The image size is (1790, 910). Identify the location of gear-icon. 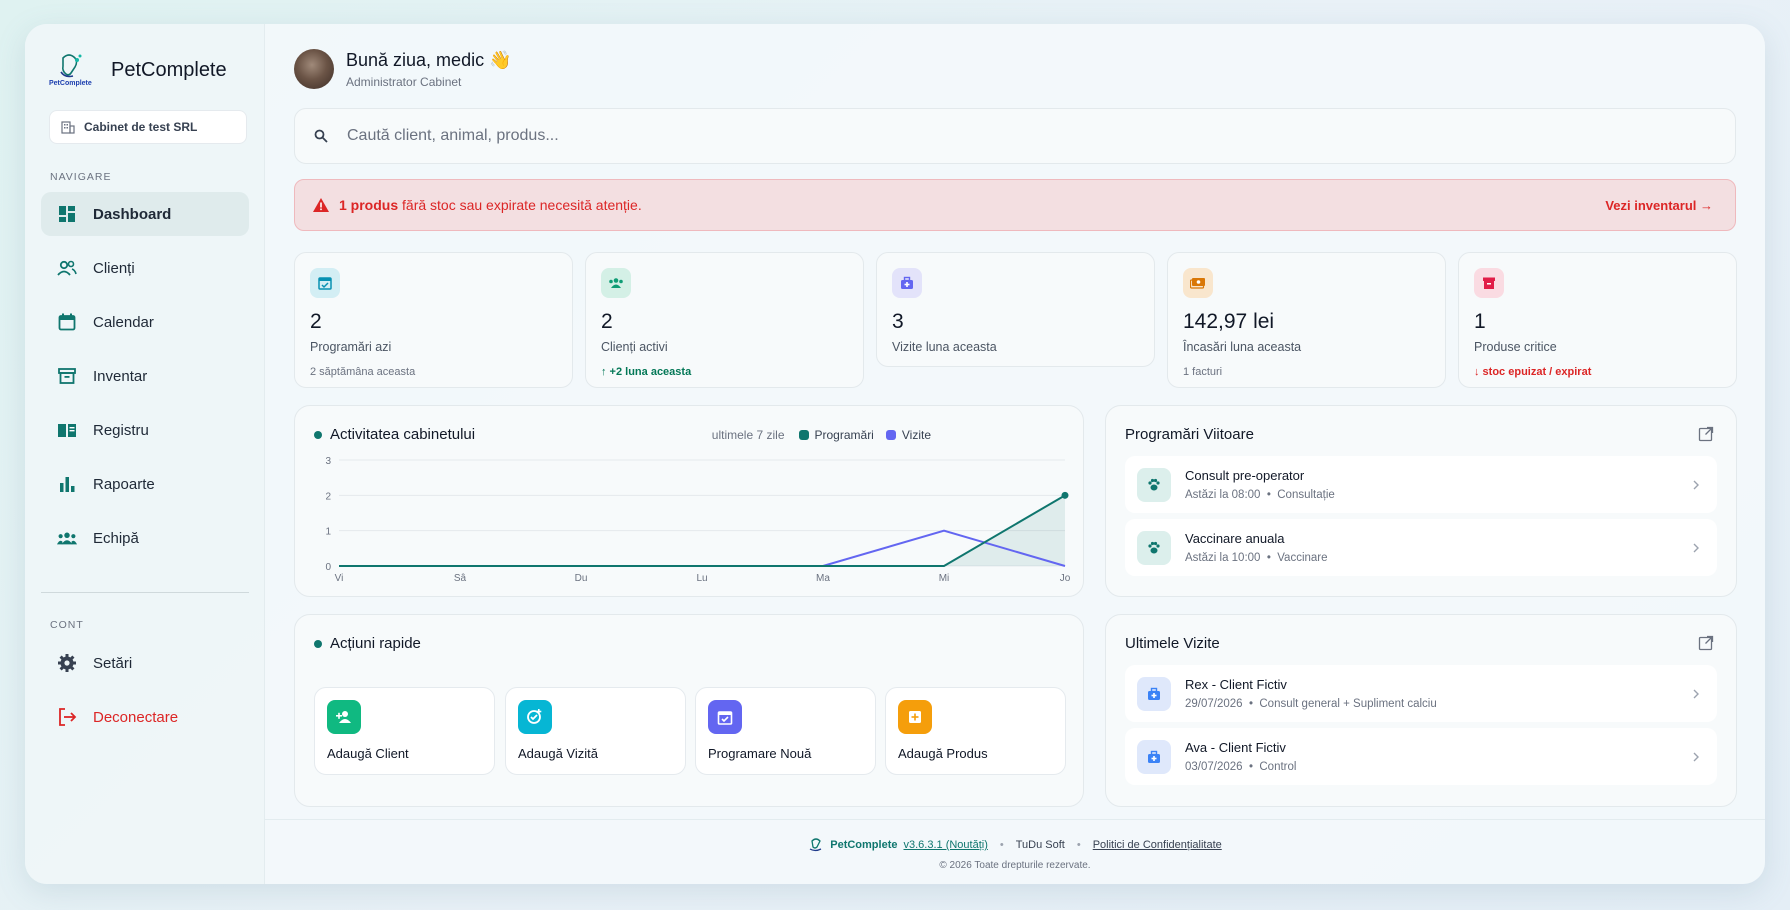
(67, 663).